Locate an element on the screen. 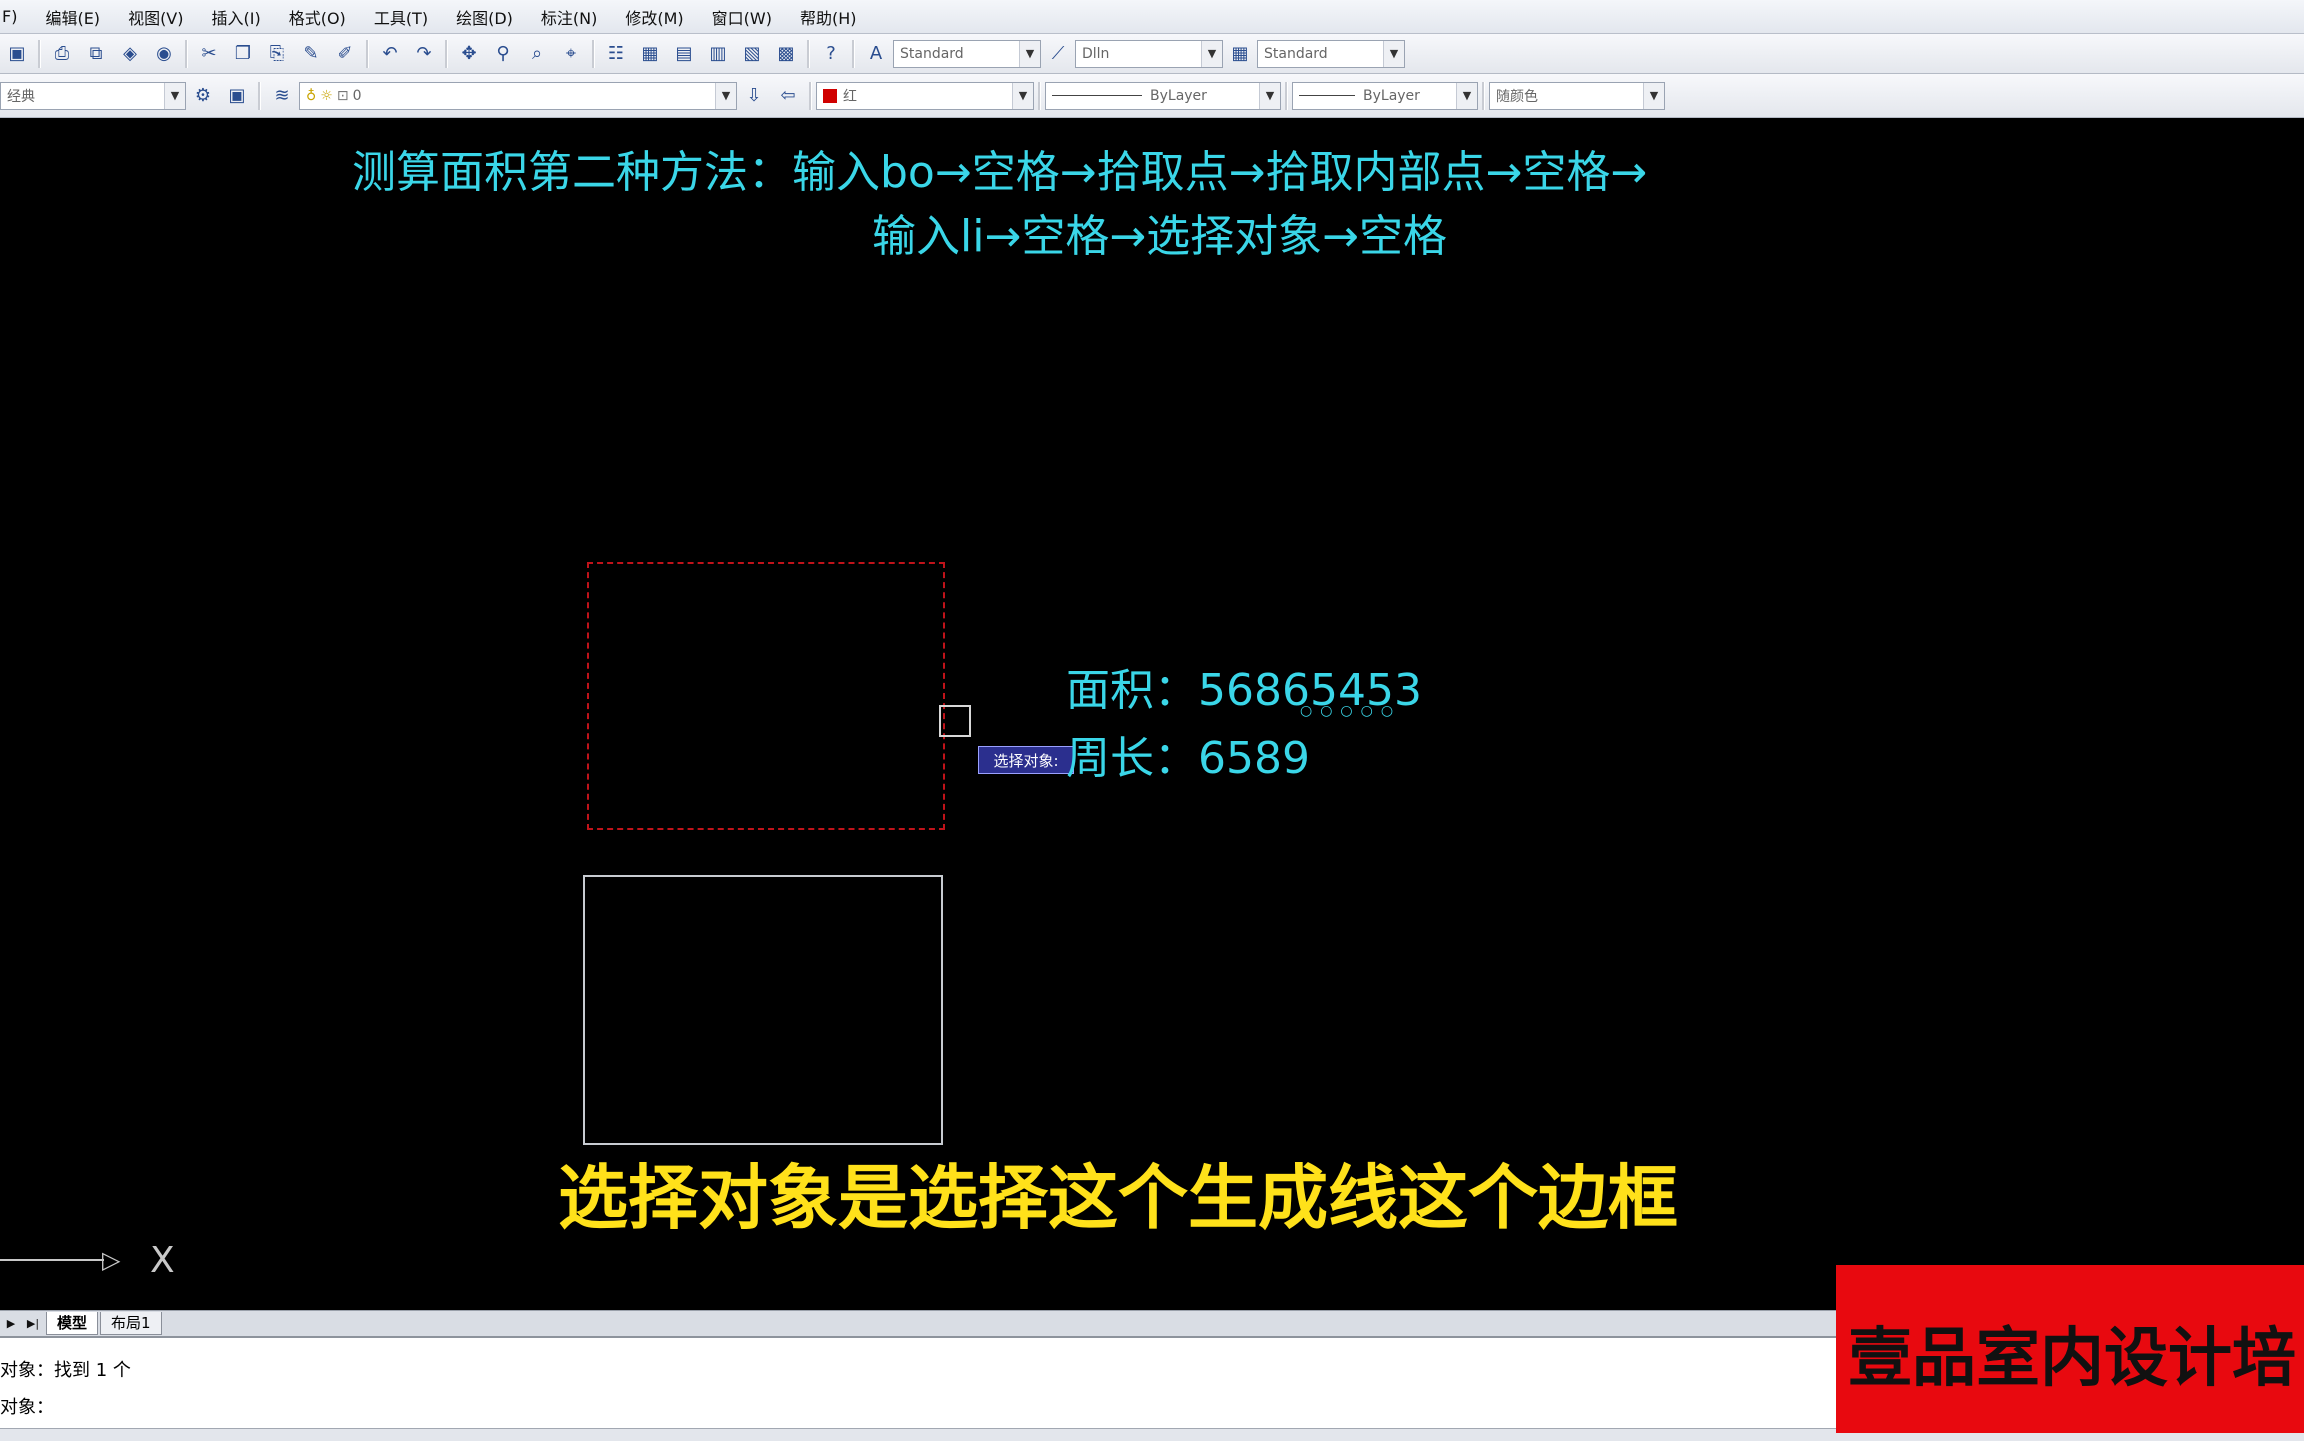 This screenshot has height=1441, width=2304. menu-window: 窗口(W) is located at coordinates (742, 17).